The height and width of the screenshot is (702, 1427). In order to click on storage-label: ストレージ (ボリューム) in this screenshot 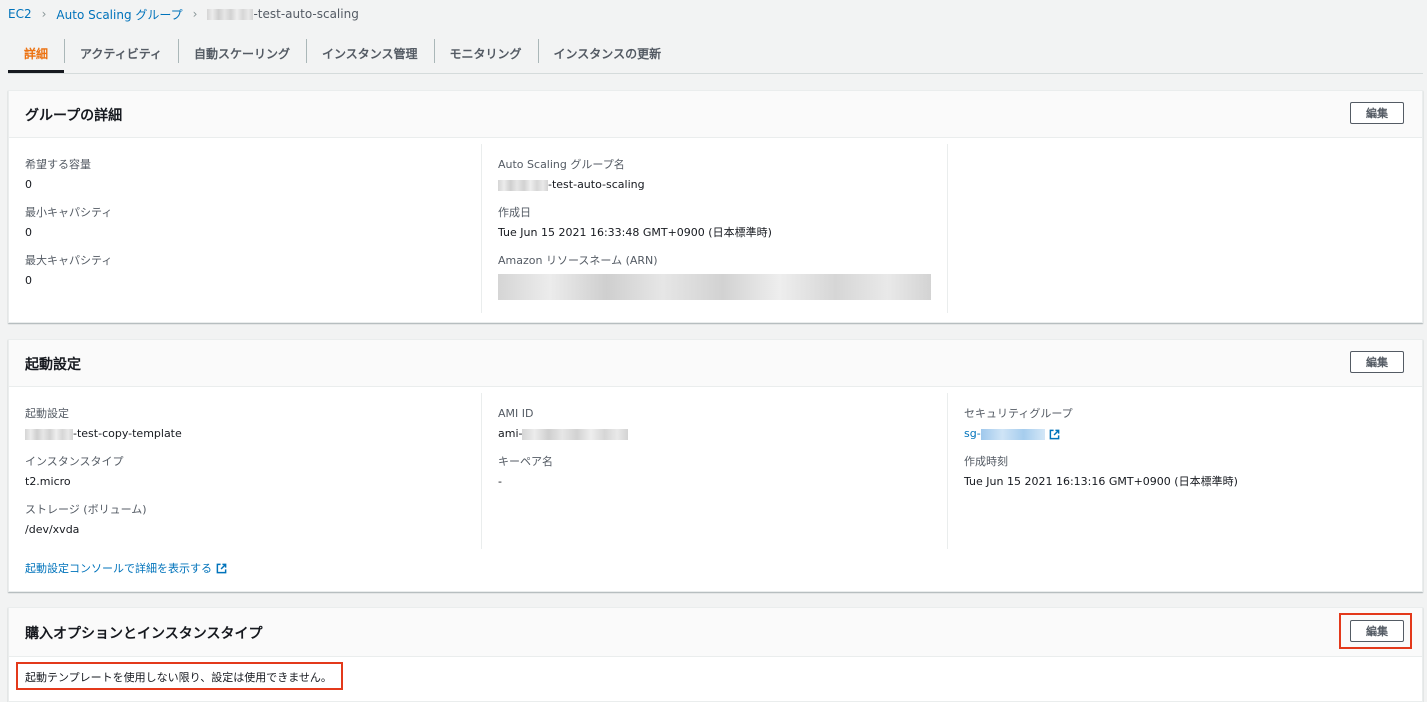, I will do `click(86, 509)`.